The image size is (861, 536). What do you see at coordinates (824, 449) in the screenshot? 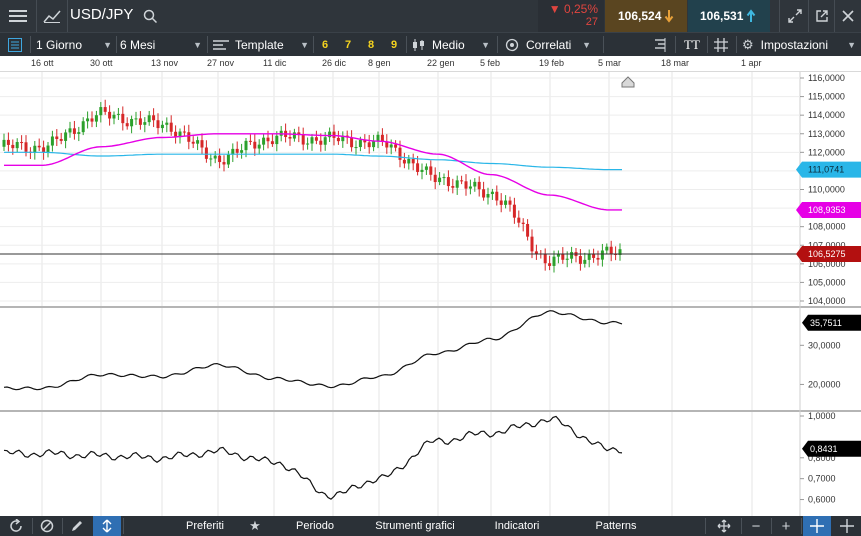
I see `indicator-2-value-tag: 0,8431` at bounding box center [824, 449].